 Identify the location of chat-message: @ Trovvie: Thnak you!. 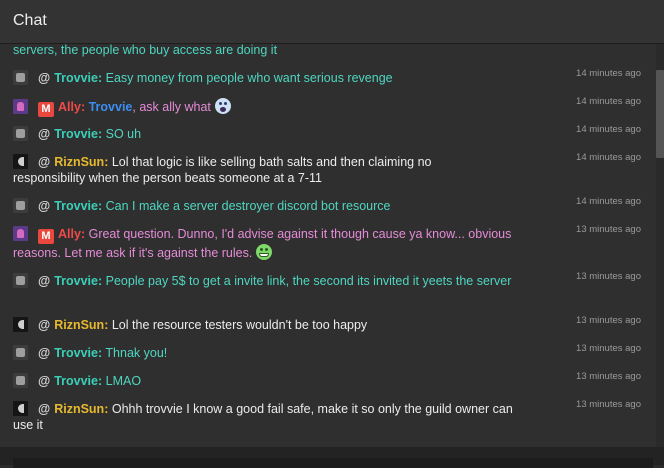
(330, 353).